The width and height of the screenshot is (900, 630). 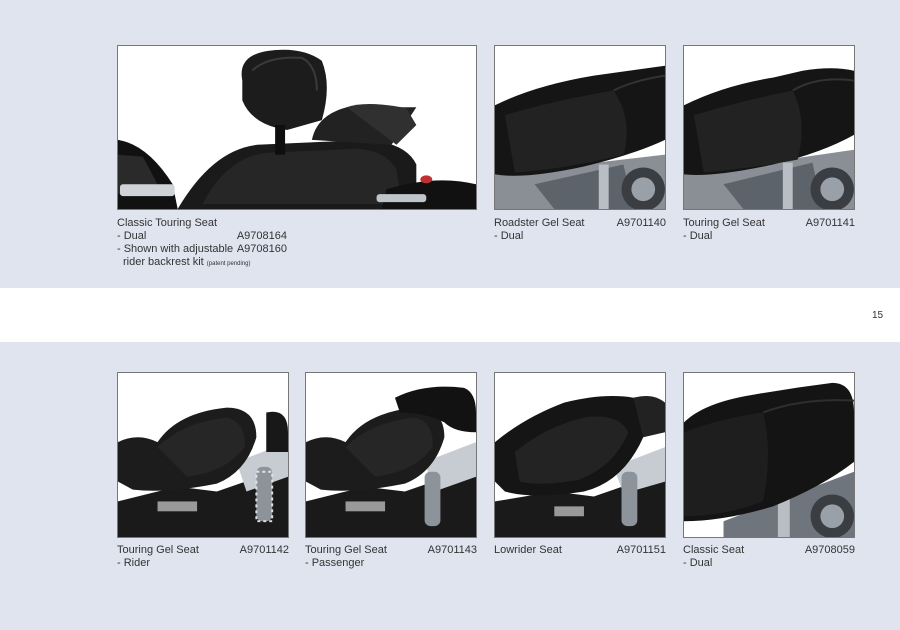 I want to click on touring-gel-seat-passenger-photo, so click(x=391, y=455).